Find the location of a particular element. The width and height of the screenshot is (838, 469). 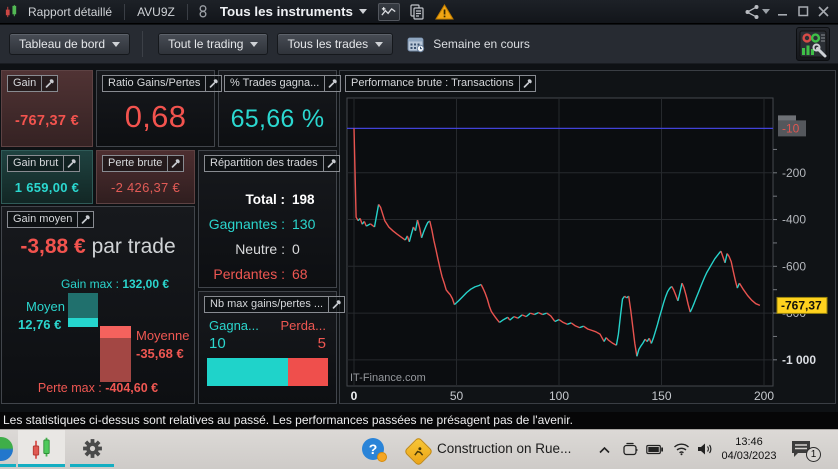

avg-loss-label: Moyenne is located at coordinates (163, 335).